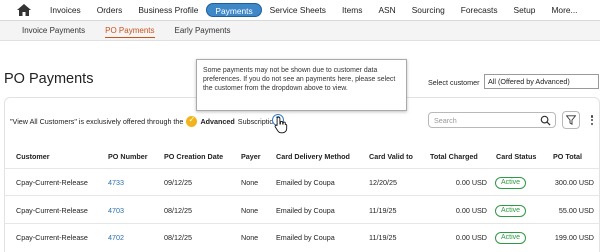 The width and height of the screenshot is (600, 252). What do you see at coordinates (479, 10) in the screenshot?
I see `nav-forecasts: Forecasts` at bounding box center [479, 10].